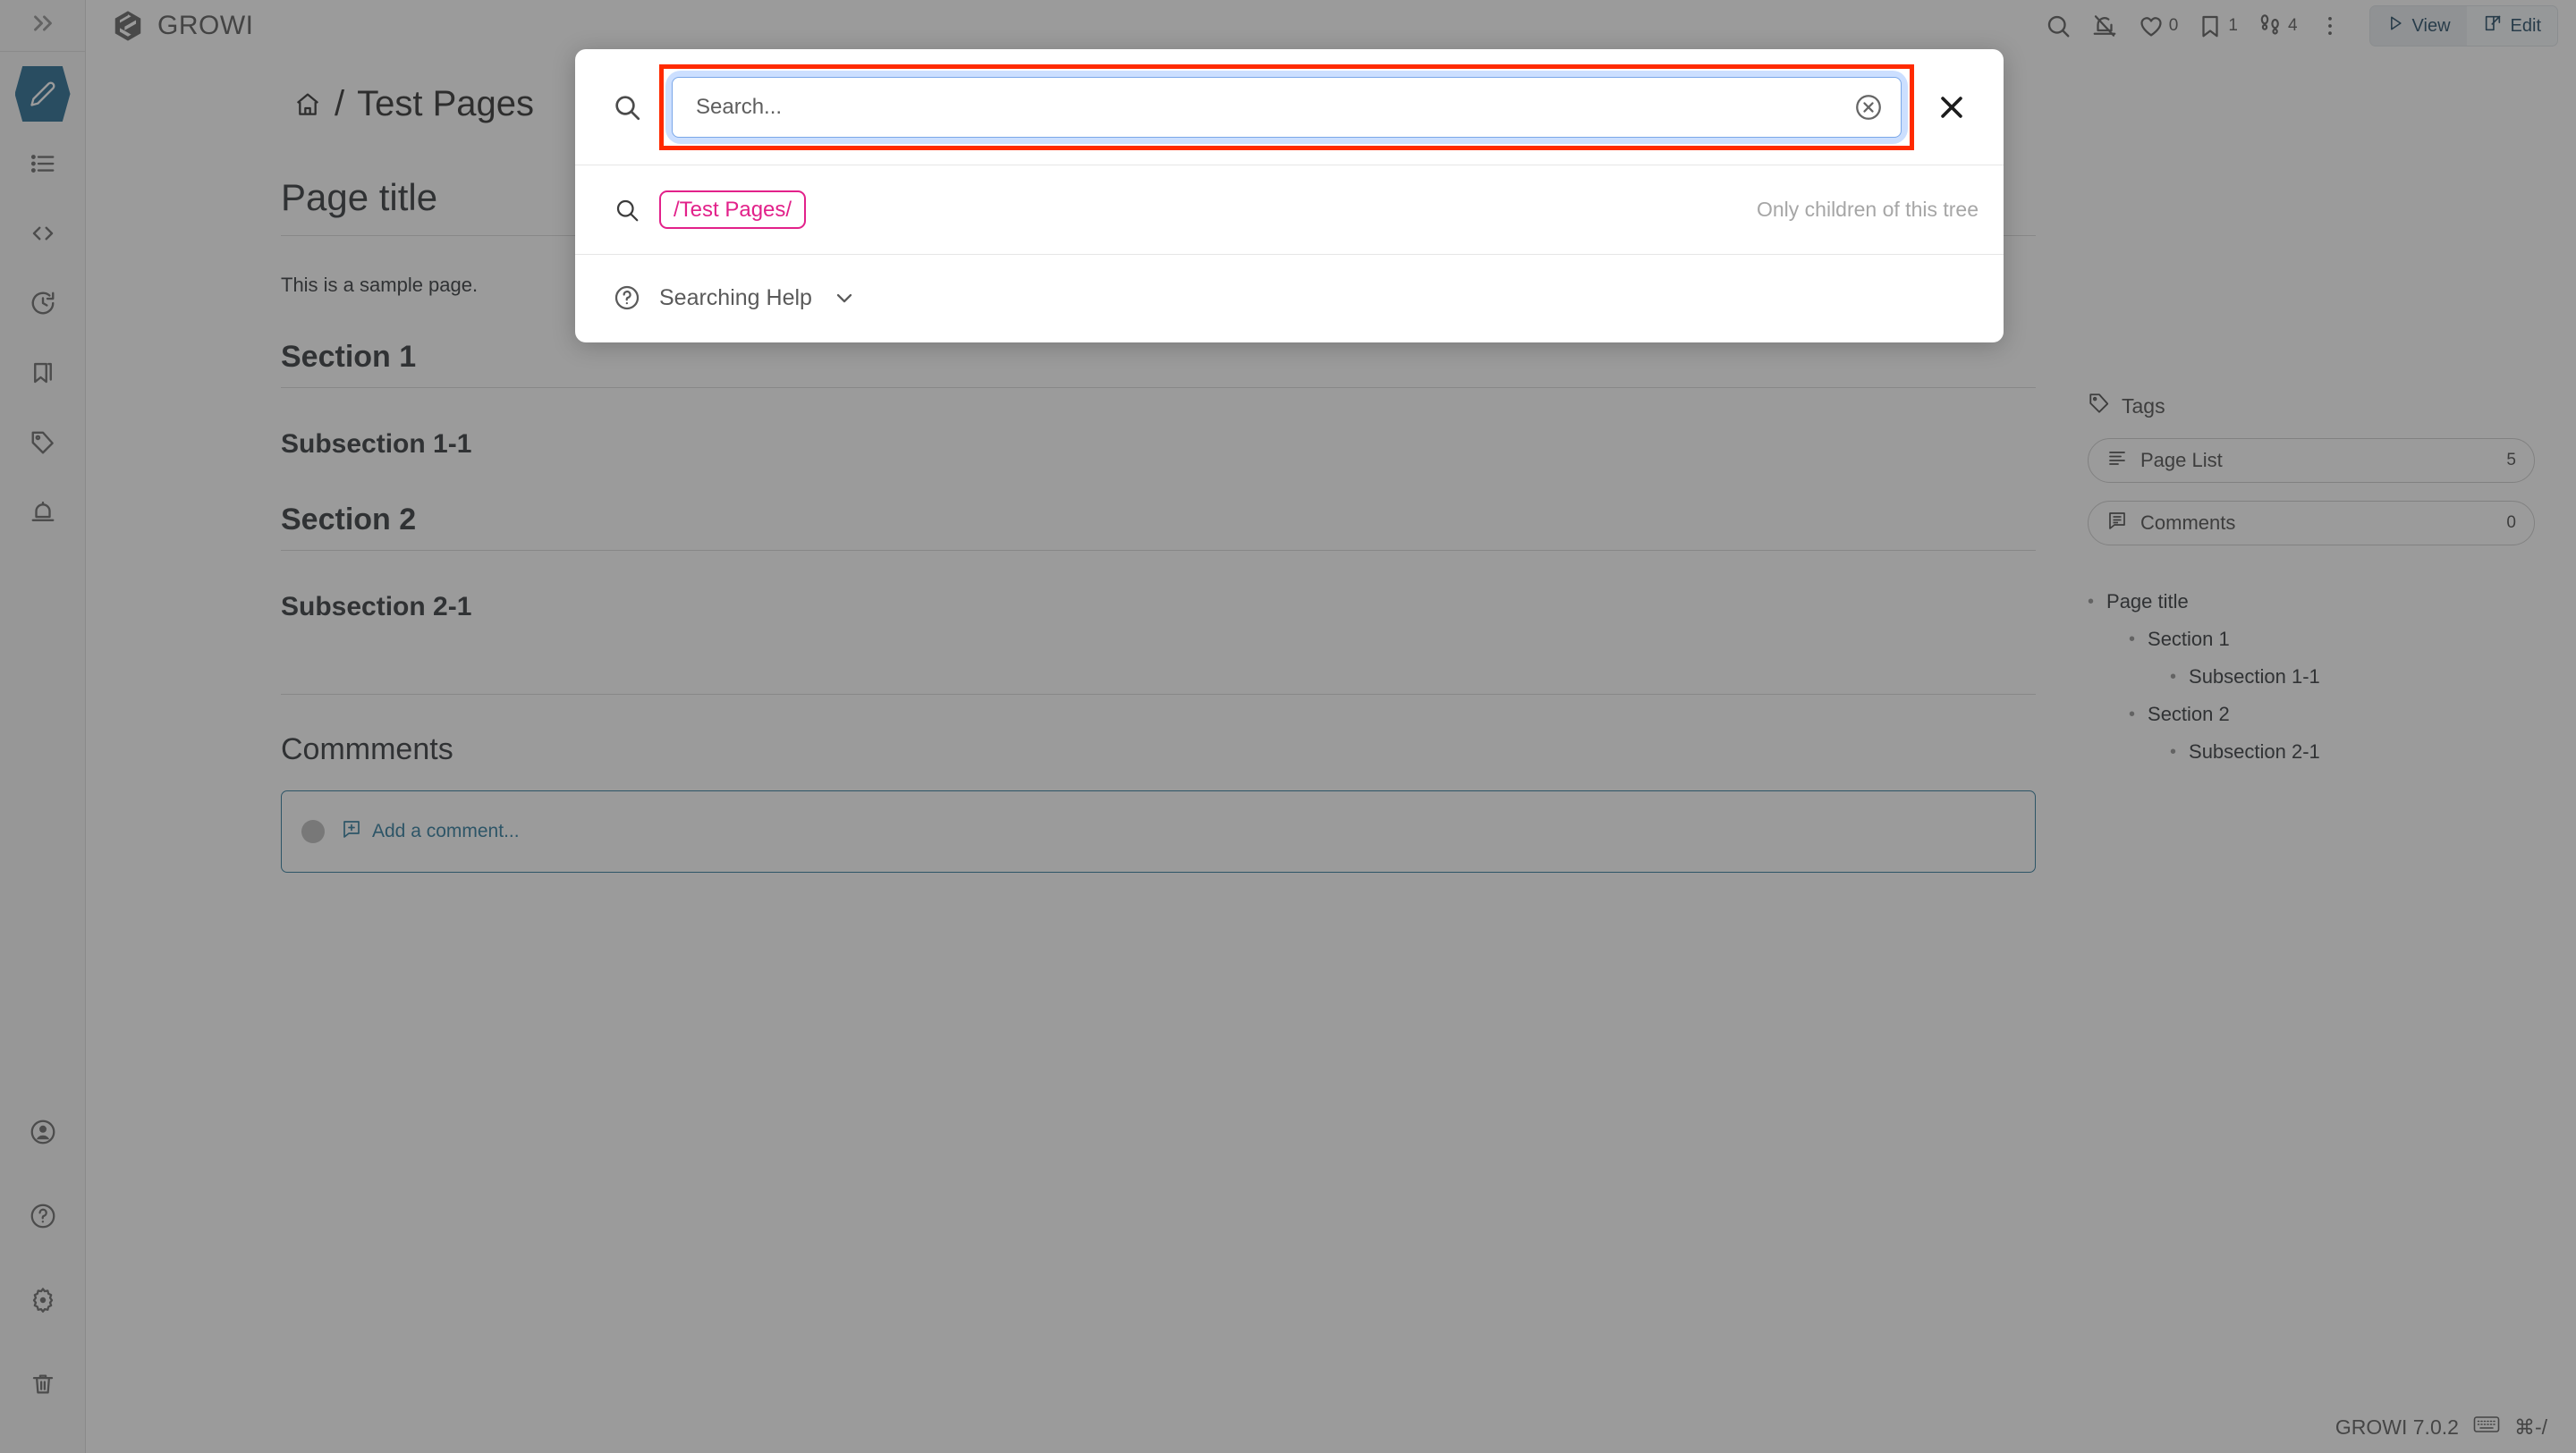 This screenshot has width=2576, height=1453. I want to click on search-input, so click(1287, 107).